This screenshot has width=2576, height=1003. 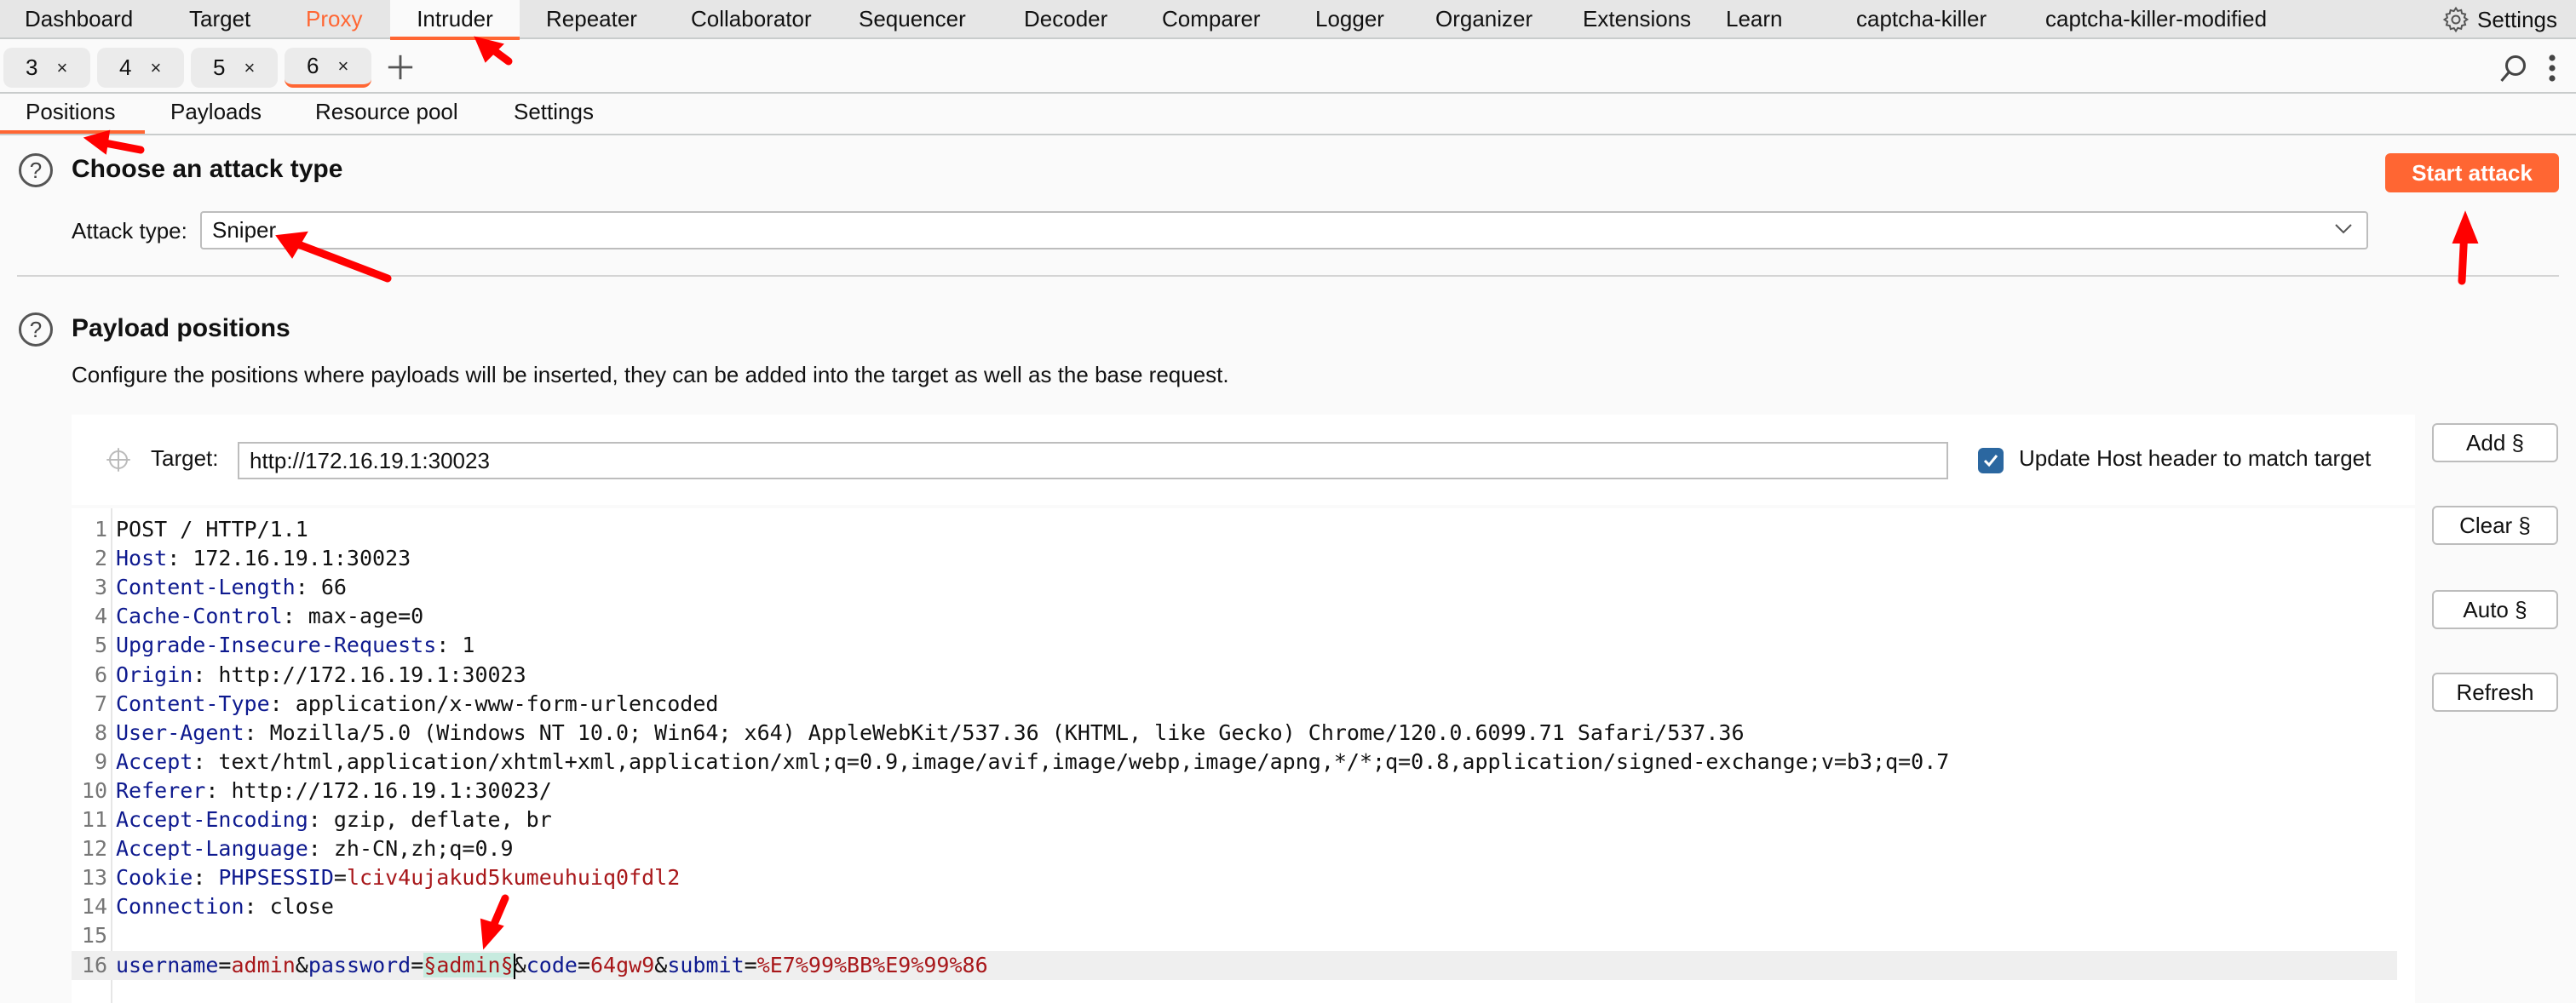 I want to click on request-line: 1 POST / HTTP/1.1, so click(x=1235, y=529).